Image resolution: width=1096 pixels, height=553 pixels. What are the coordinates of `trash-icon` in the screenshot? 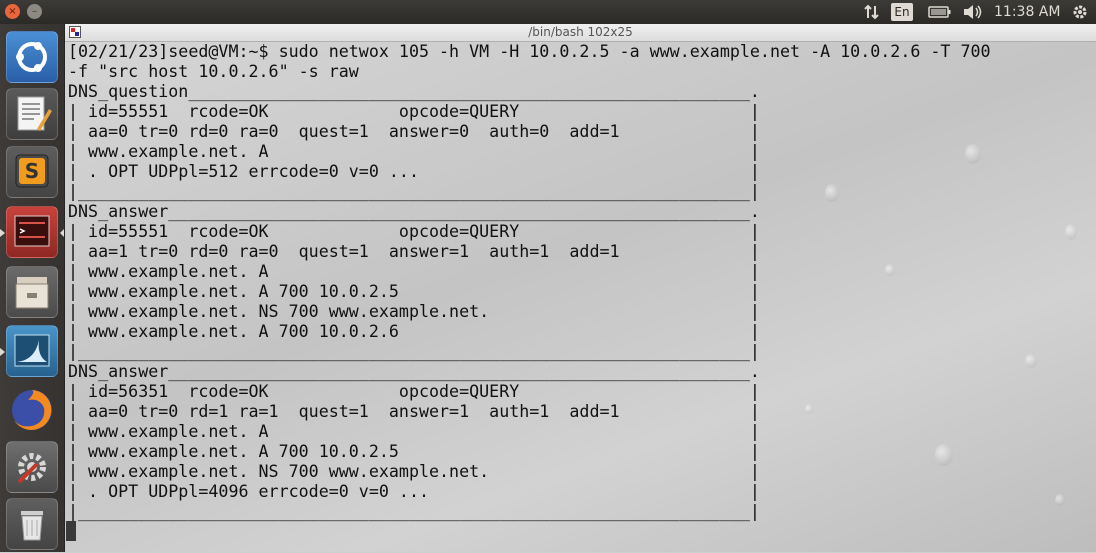 It's located at (32, 524).